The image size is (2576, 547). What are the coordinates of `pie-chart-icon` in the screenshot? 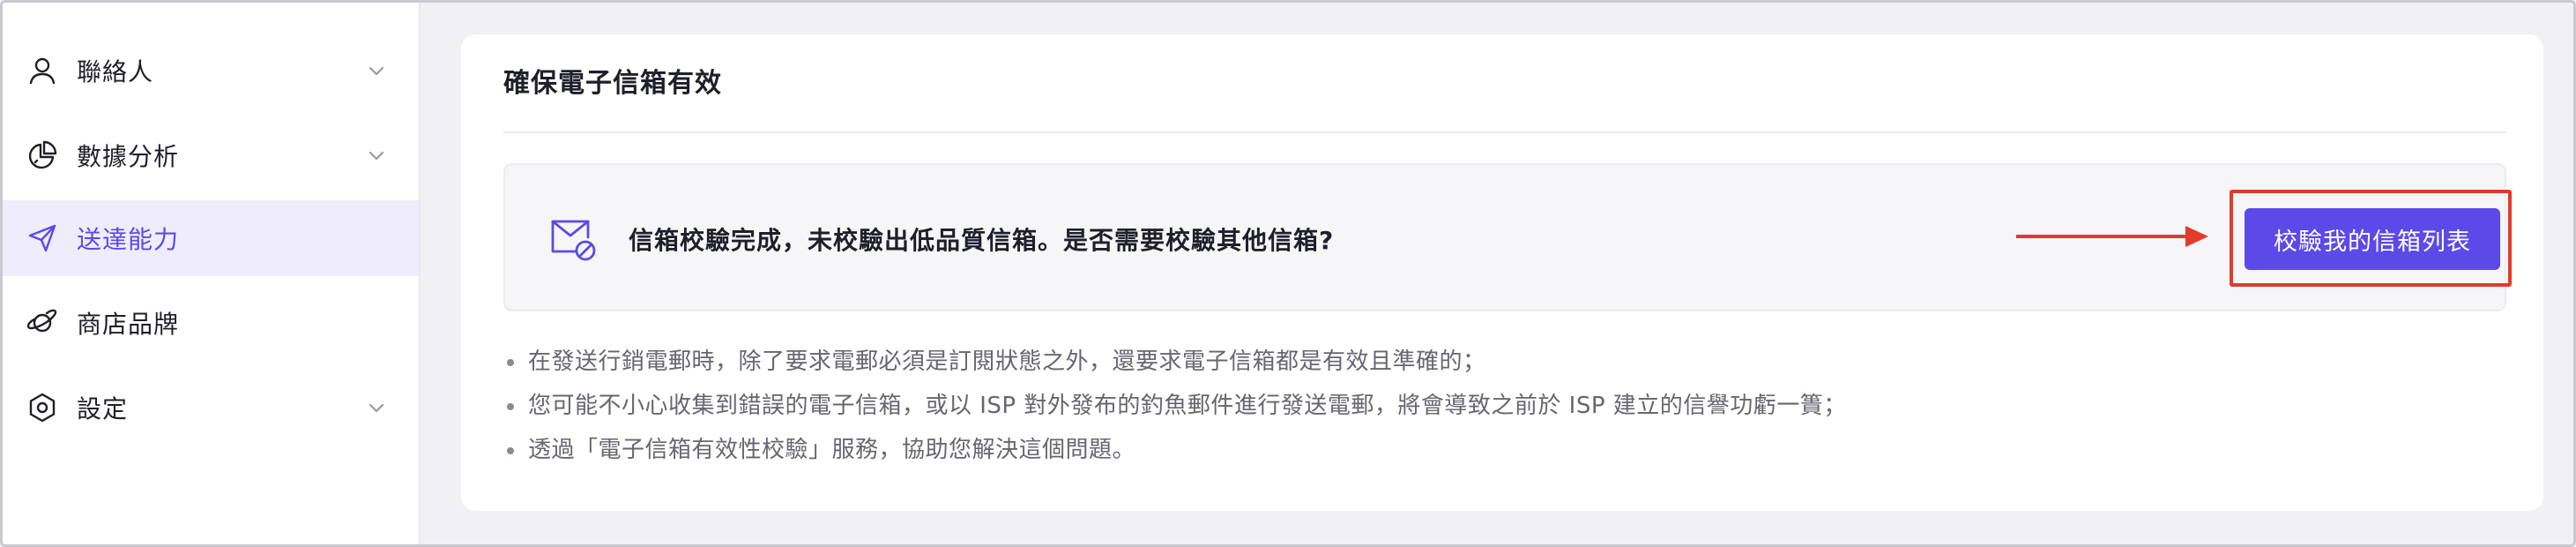 It's located at (43, 155).